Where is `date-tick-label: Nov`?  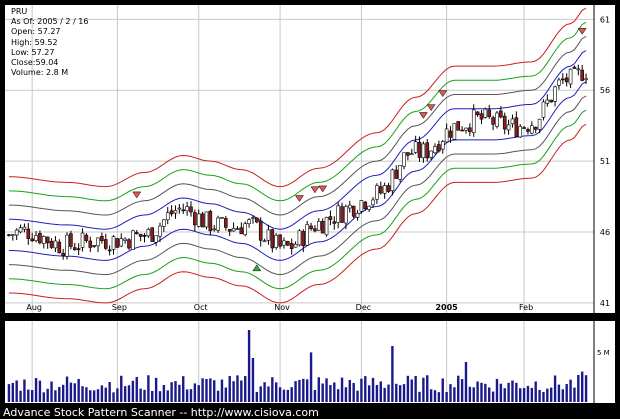
date-tick-label: Nov is located at coordinates (282, 307).